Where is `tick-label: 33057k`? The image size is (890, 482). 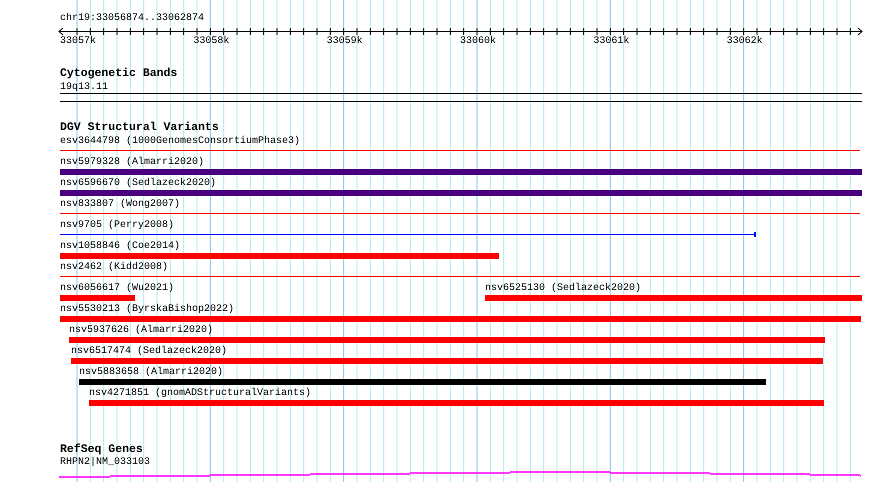
tick-label: 33057k is located at coordinates (78, 41).